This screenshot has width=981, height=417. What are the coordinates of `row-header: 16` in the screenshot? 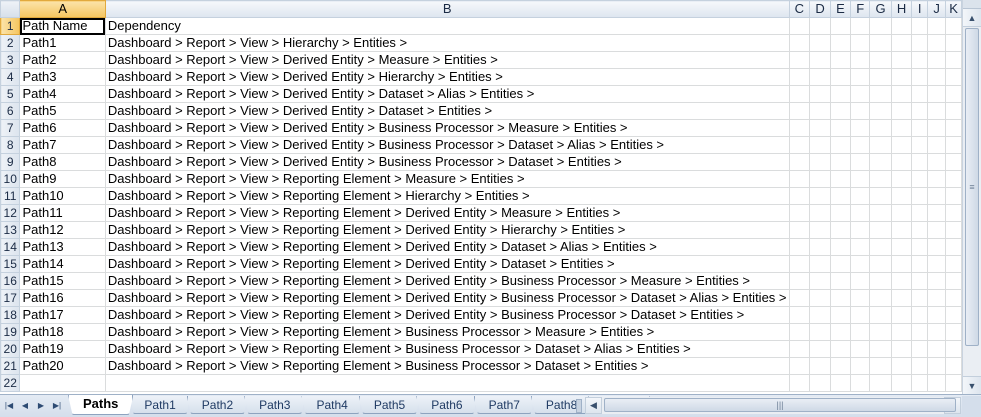 It's located at (10, 281).